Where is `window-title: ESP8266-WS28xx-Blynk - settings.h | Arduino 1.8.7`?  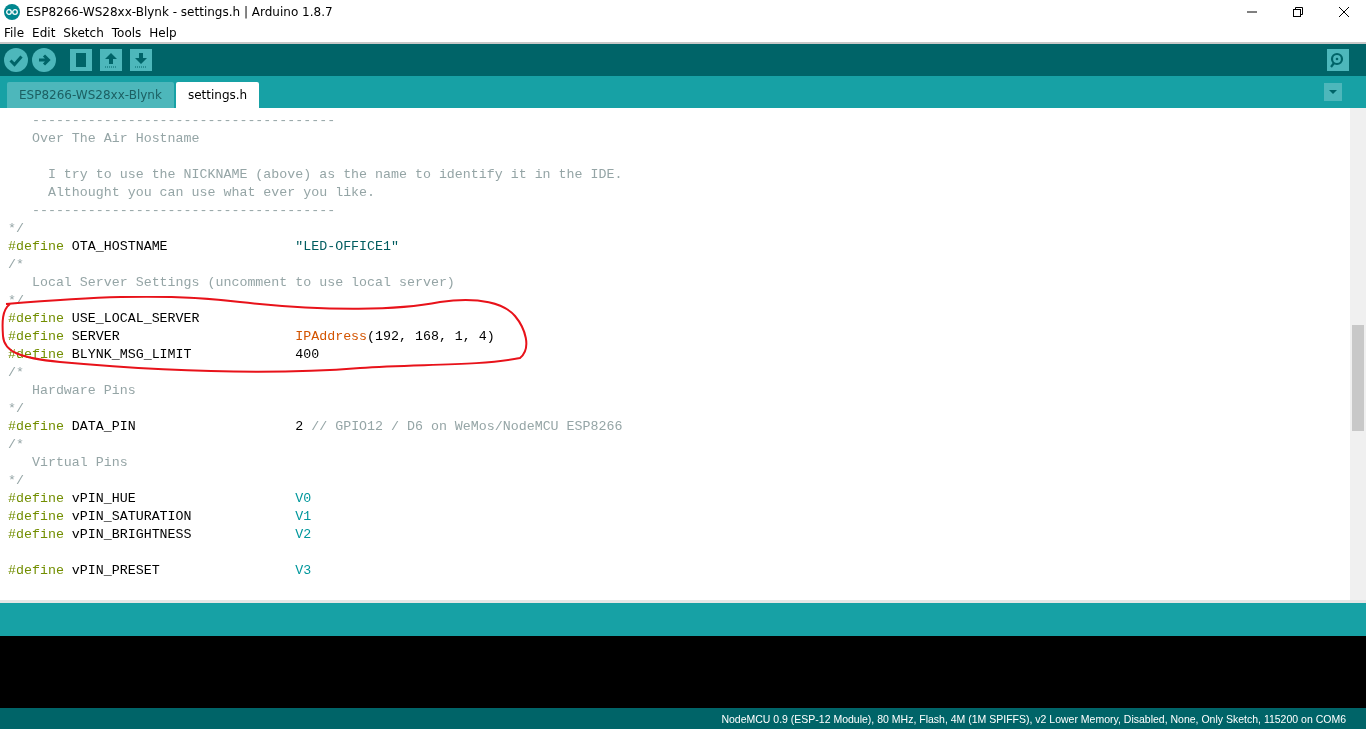
window-title: ESP8266-WS28xx-Blynk - settings.h | Arduino 1.8.7 is located at coordinates (179, 12).